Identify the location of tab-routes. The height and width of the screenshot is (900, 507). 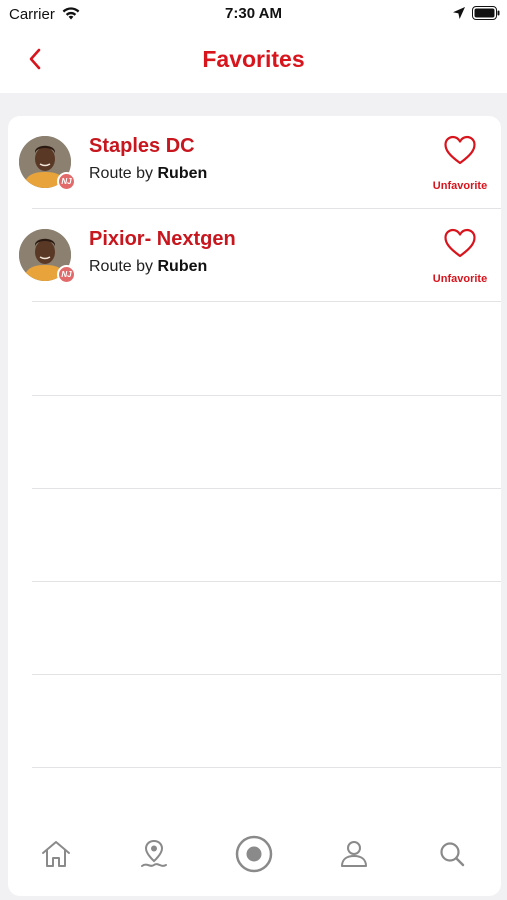
(154, 854).